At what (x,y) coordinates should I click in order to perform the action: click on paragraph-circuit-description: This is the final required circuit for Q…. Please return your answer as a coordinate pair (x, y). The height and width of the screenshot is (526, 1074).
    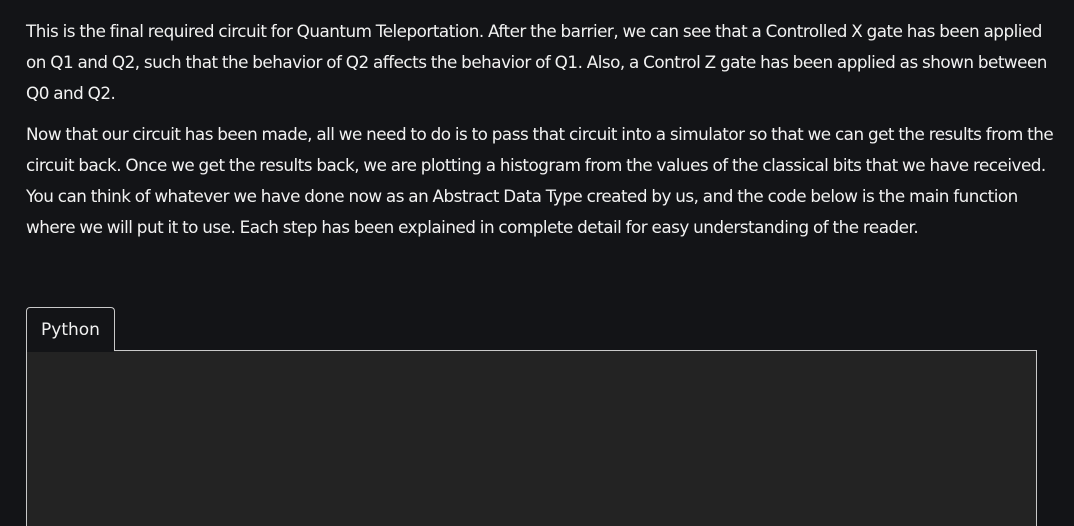
    Looking at the image, I should click on (536, 62).